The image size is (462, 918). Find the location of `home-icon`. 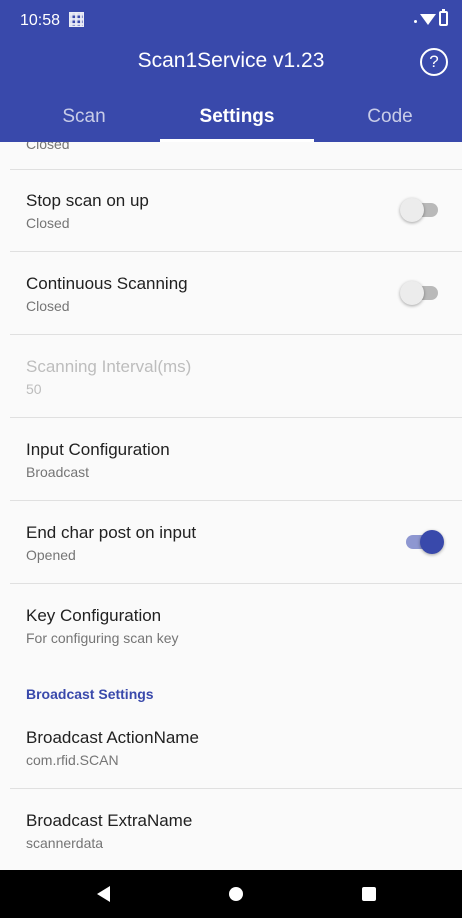

home-icon is located at coordinates (236, 894).